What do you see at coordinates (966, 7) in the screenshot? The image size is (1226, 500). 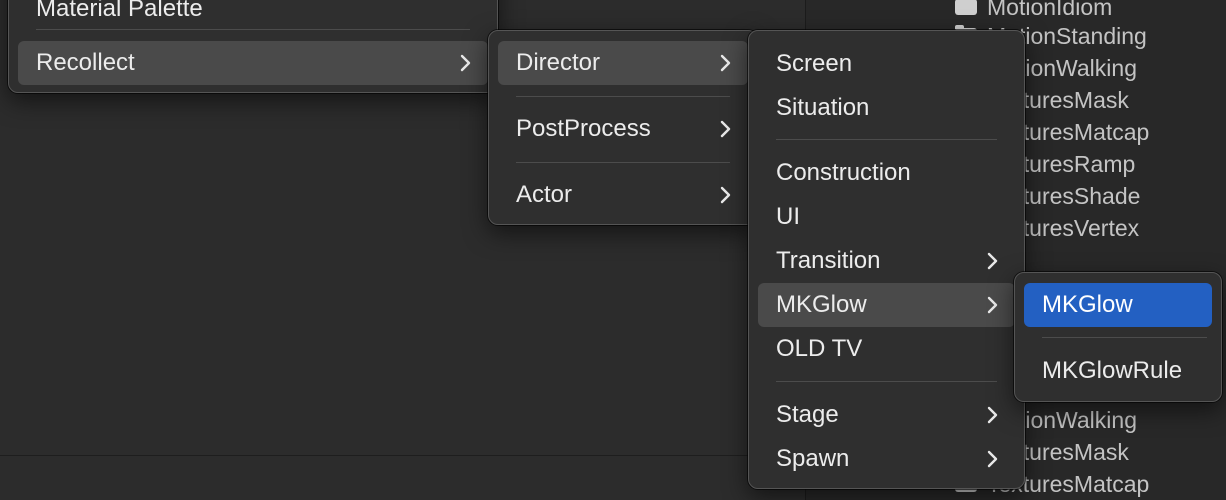 I see `folder-icon` at bounding box center [966, 7].